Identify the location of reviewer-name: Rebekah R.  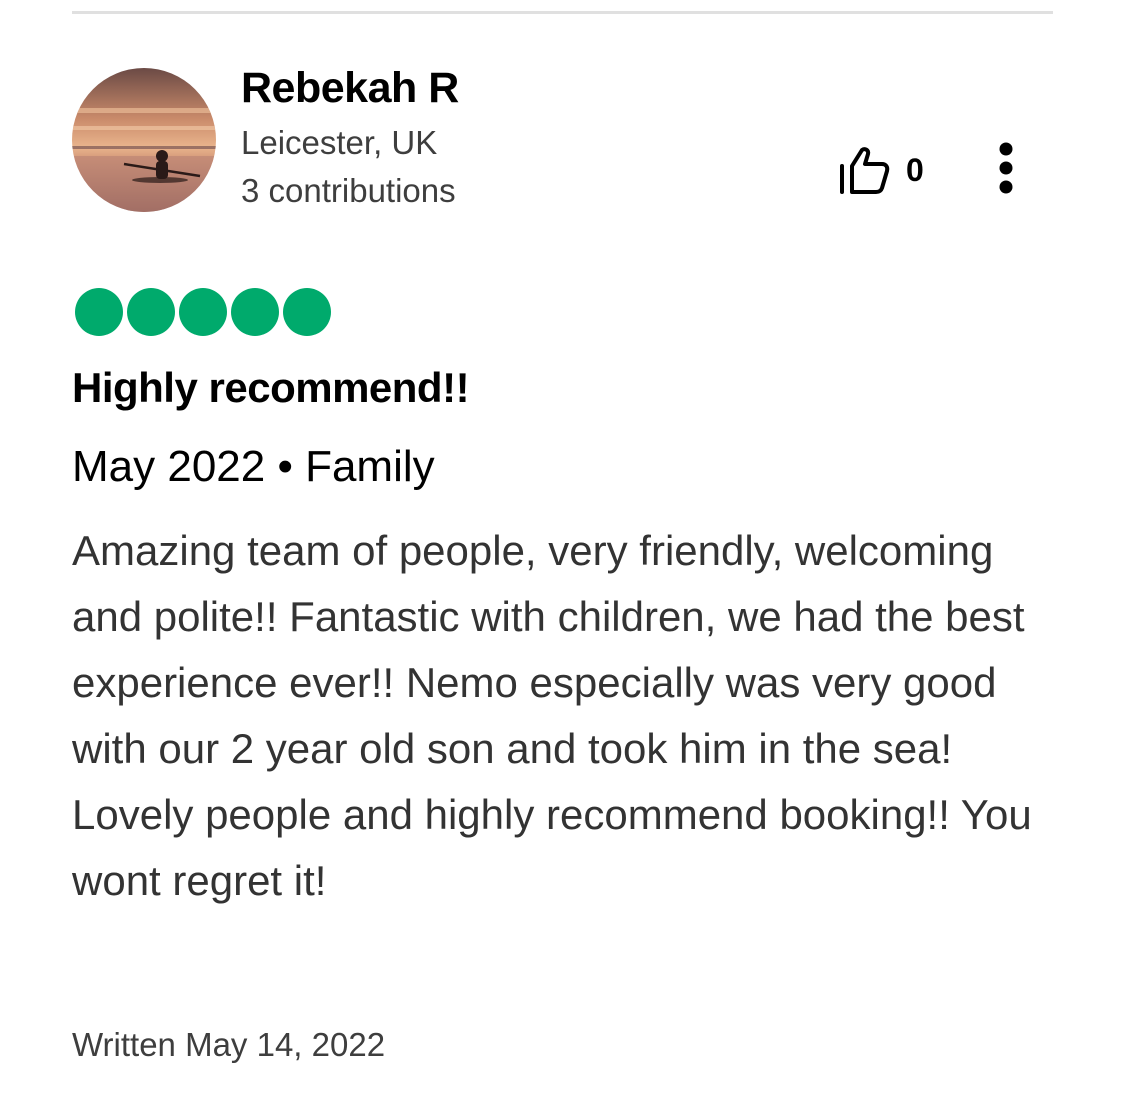
(350, 88).